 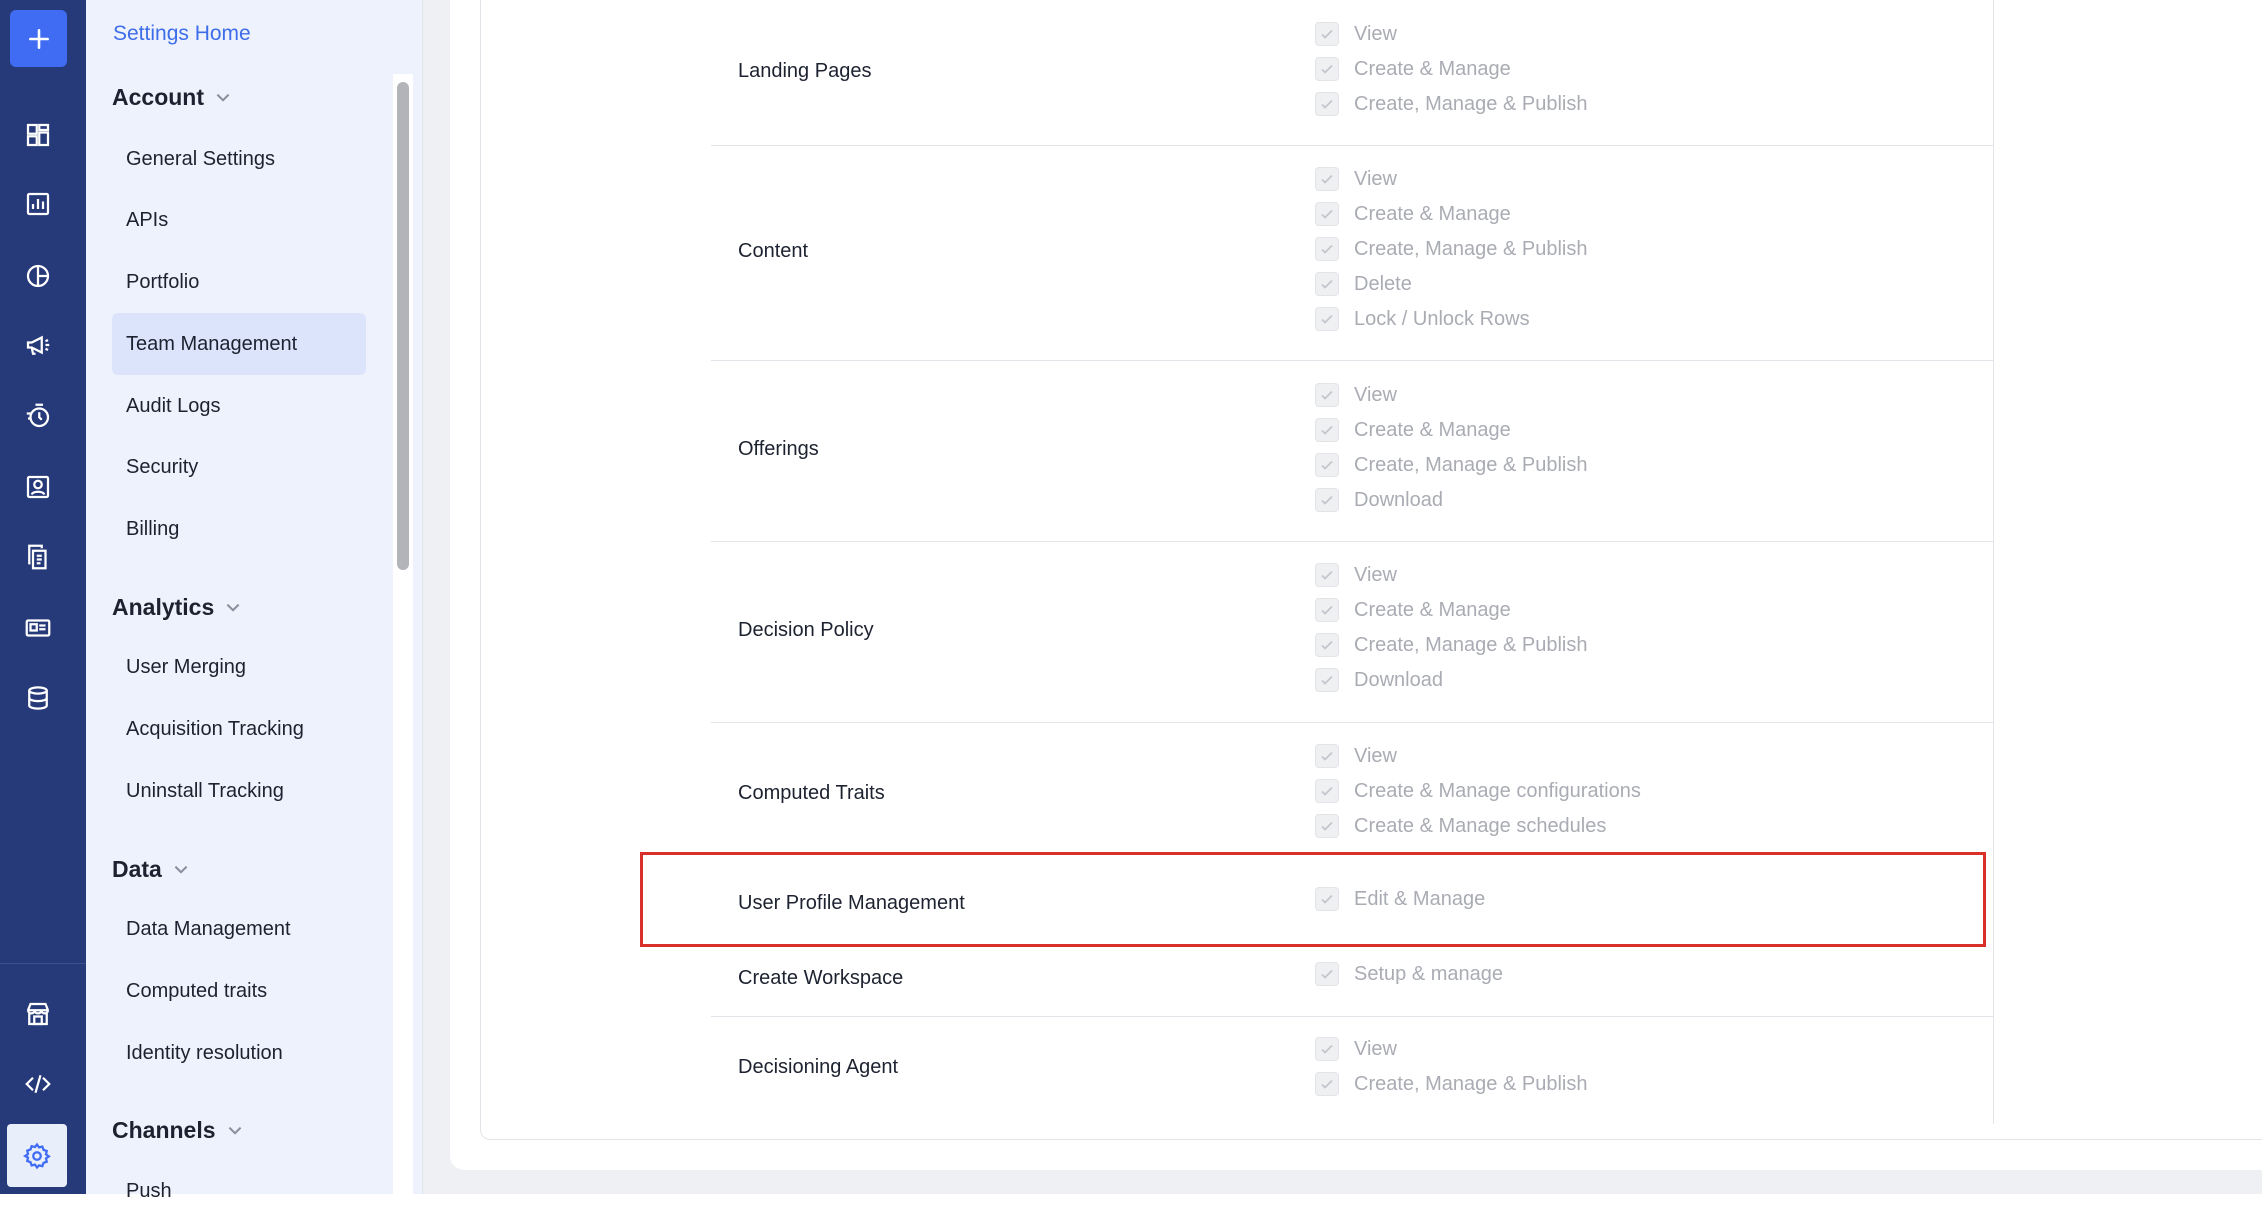 I want to click on permission-option-label: Lock / Unlock Rows, so click(x=1442, y=318).